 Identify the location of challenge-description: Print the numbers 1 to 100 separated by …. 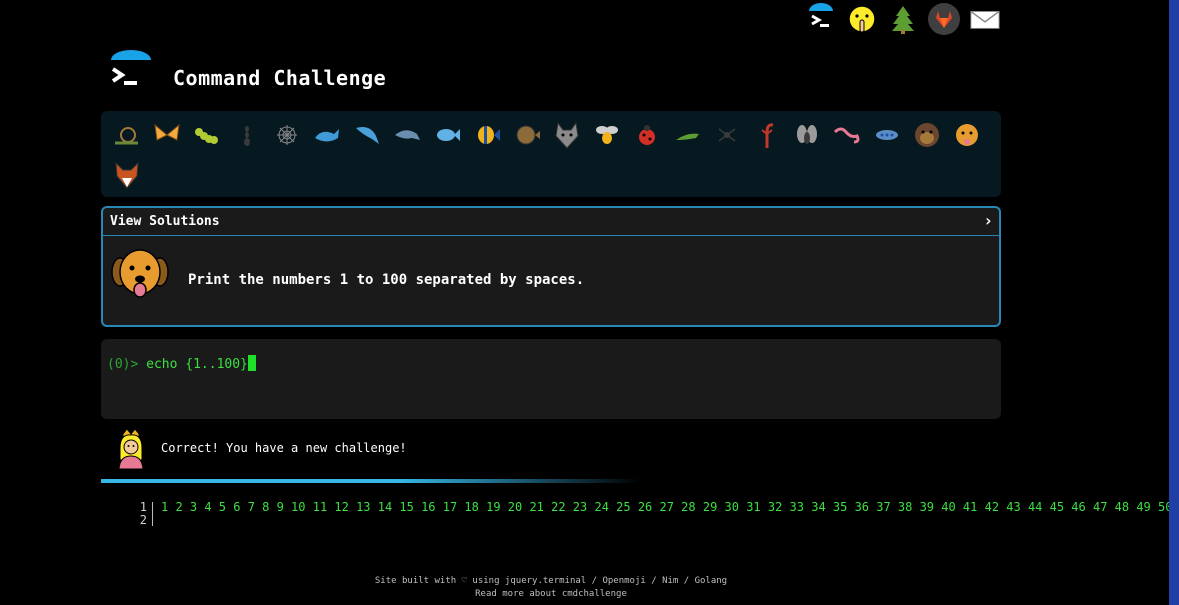
(386, 280).